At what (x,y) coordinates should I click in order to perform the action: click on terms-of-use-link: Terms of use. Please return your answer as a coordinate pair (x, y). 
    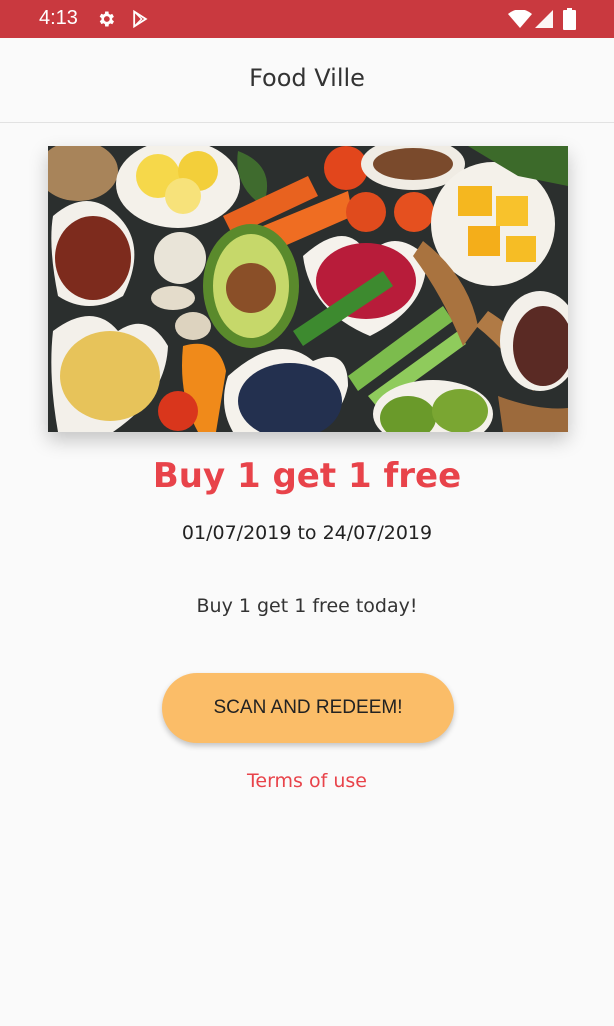
    Looking at the image, I should click on (307, 781).